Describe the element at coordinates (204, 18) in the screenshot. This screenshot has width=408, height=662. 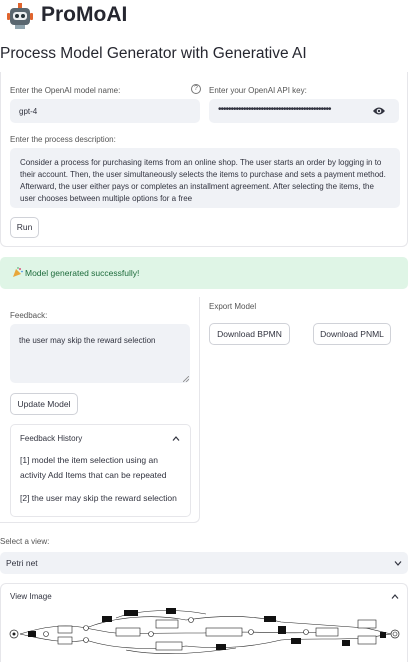
I see `app-header: ProMoAI` at that location.